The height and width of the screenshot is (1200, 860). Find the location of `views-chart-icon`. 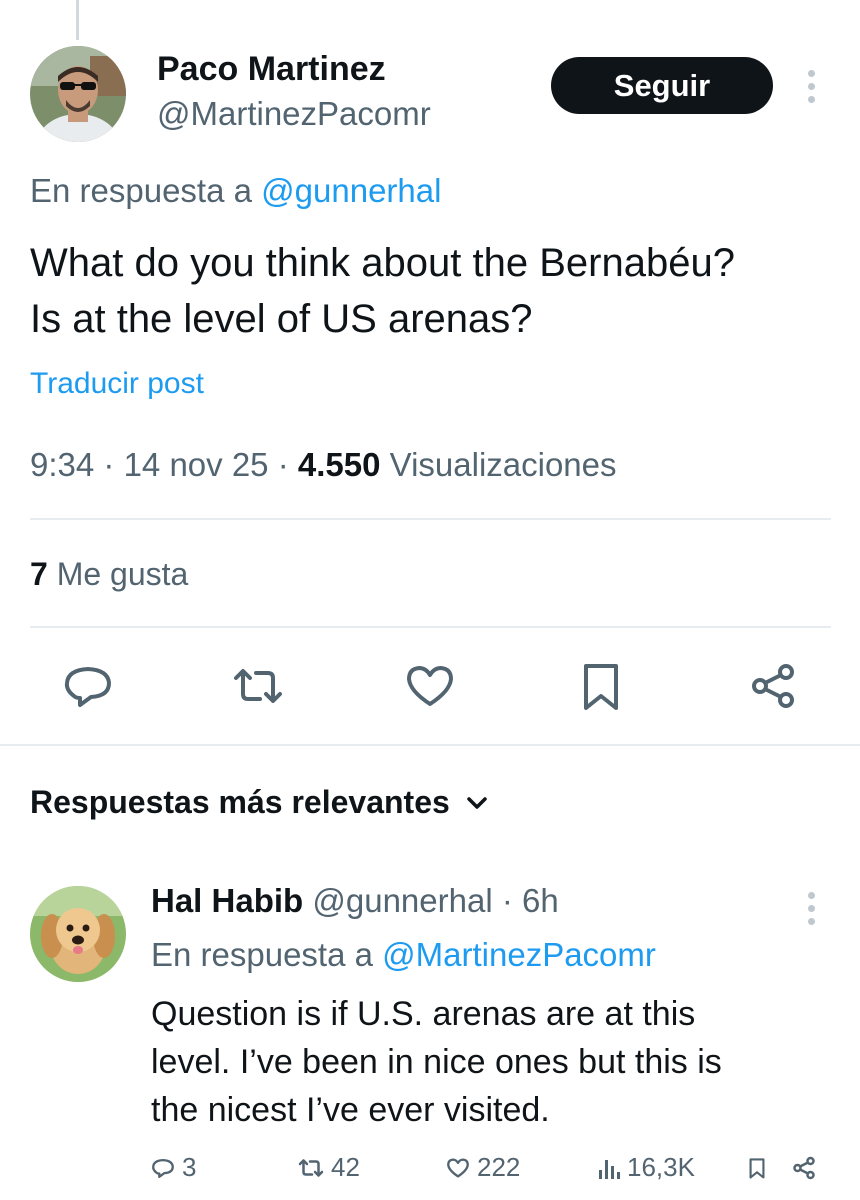

views-chart-icon is located at coordinates (609, 1169).